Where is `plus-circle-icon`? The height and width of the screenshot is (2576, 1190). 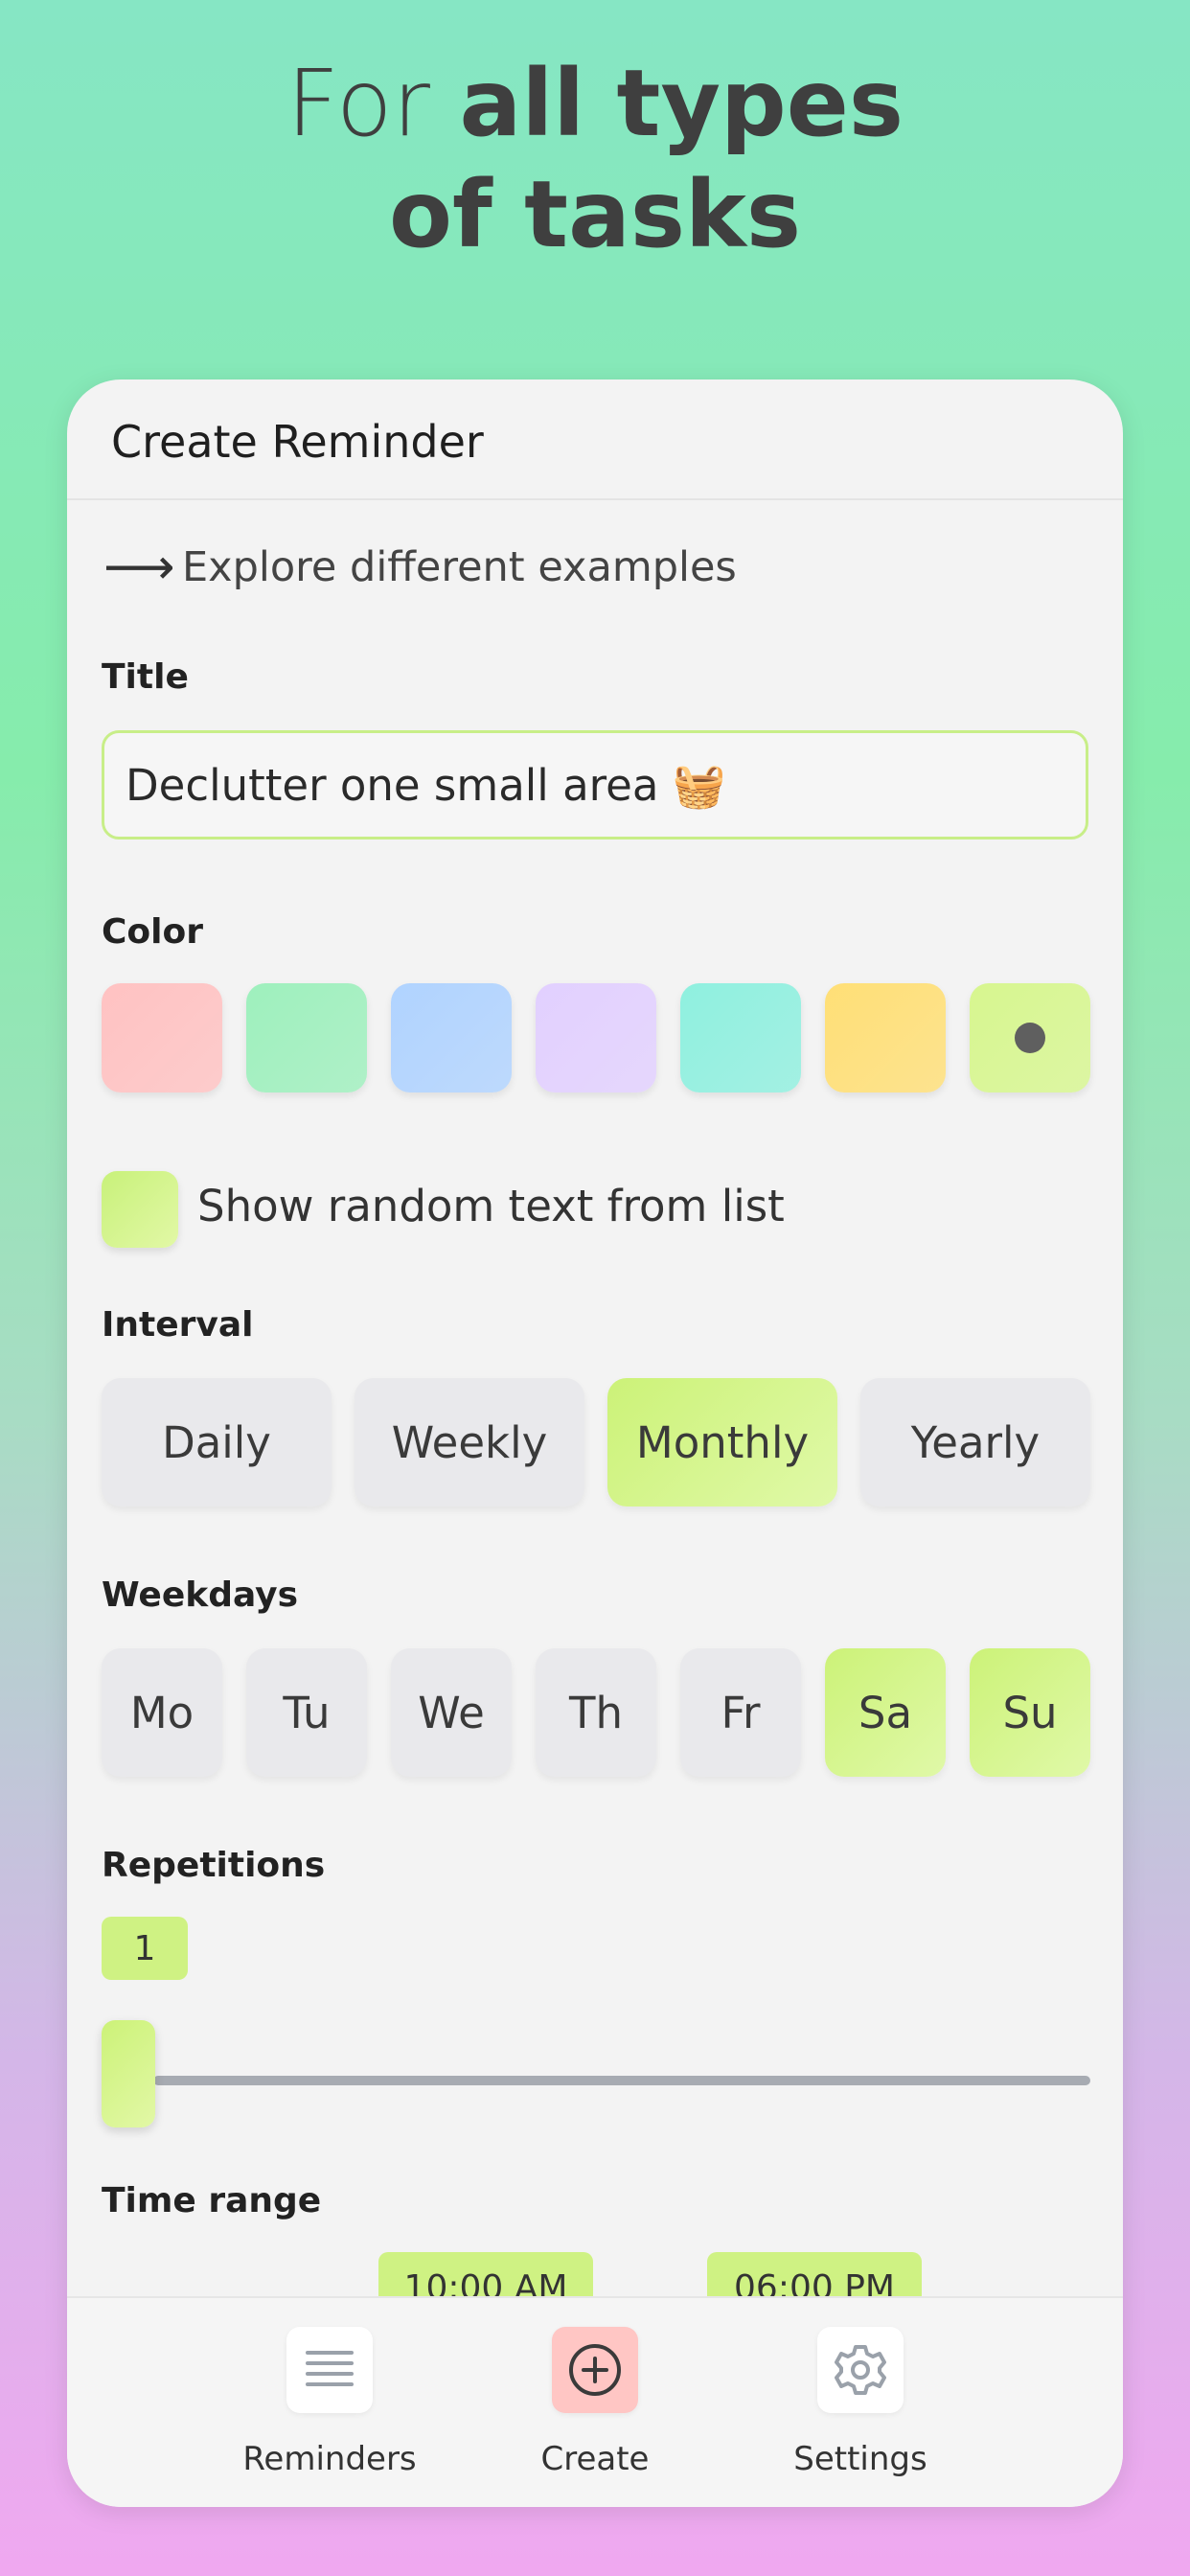
plus-circle-icon is located at coordinates (595, 2370).